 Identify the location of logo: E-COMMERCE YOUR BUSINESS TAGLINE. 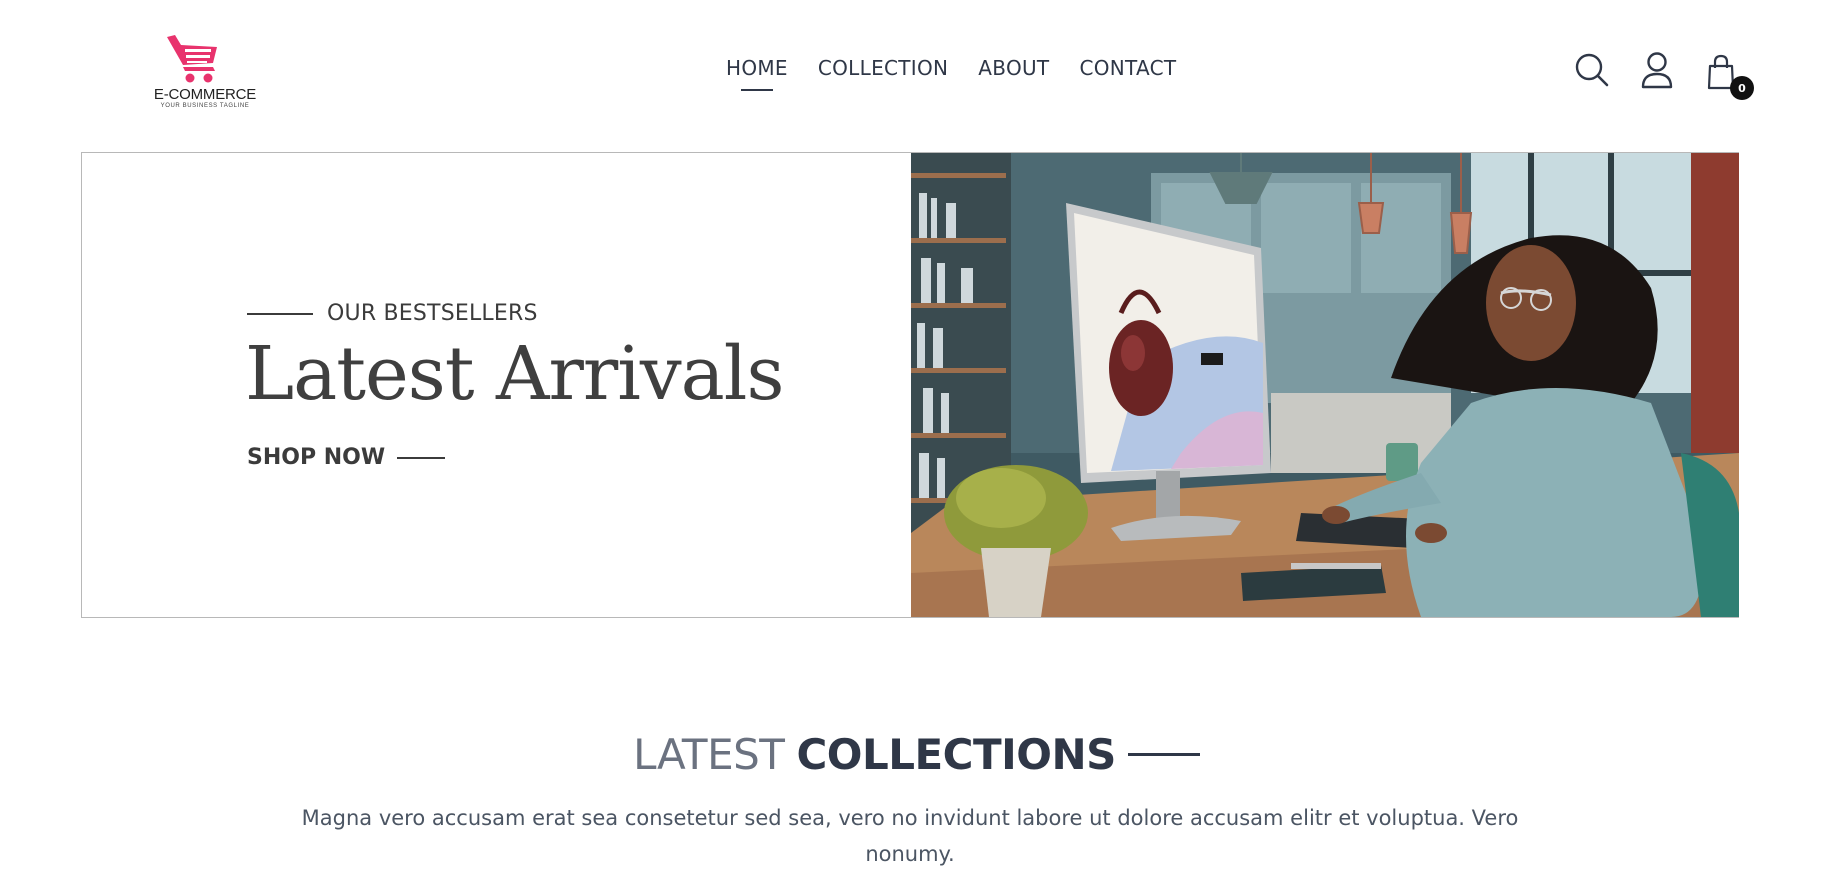
(205, 70).